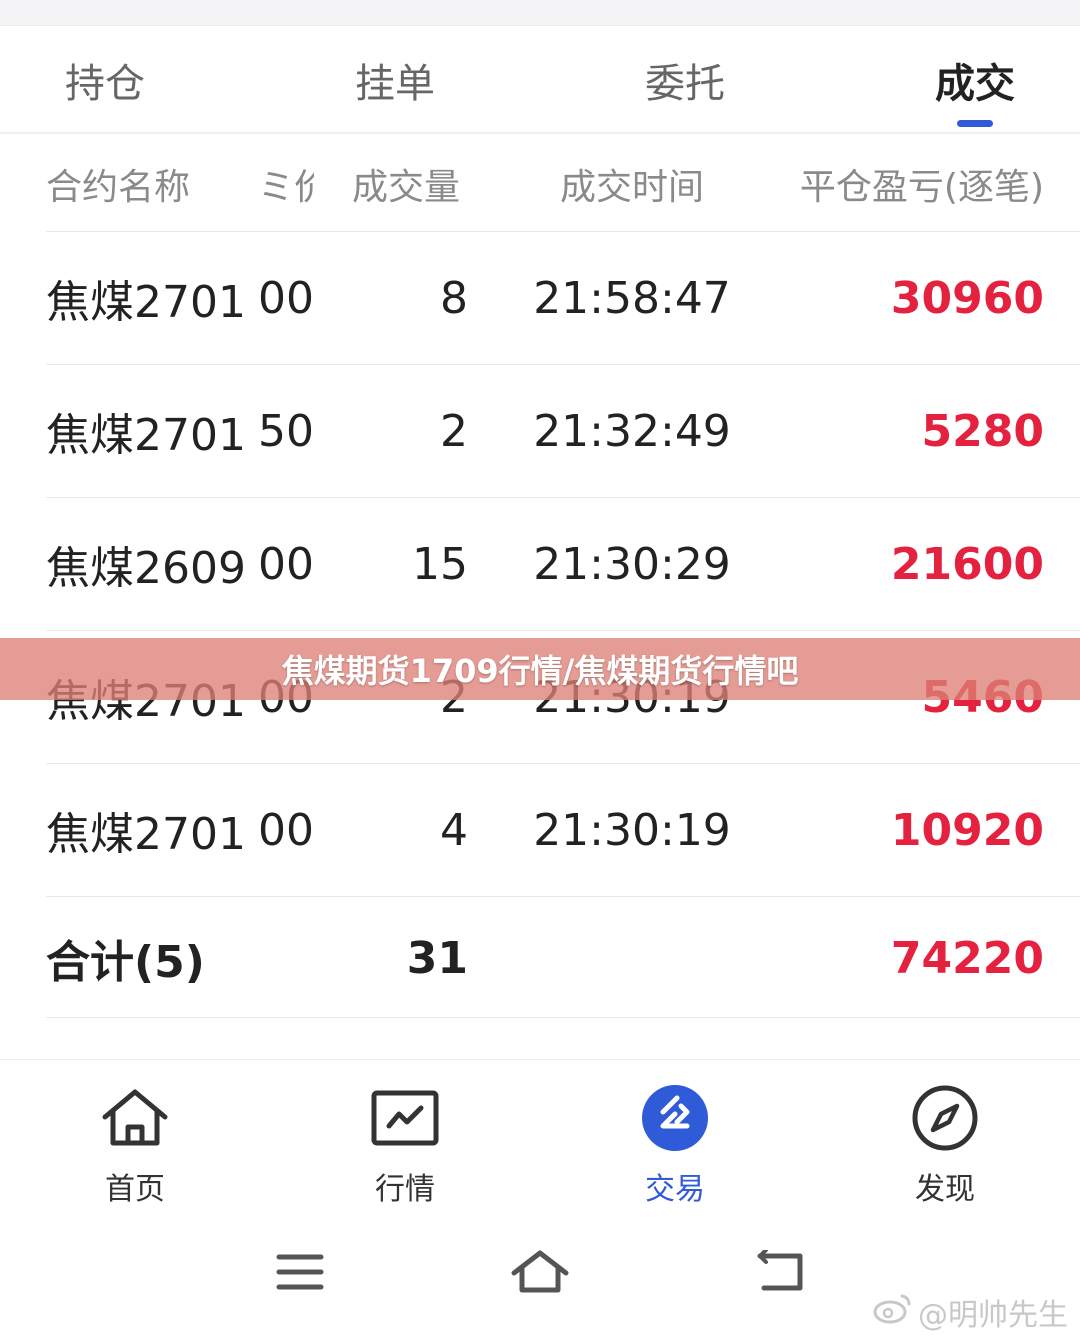  I want to click on trade-time: 21:58:47, so click(632, 298).